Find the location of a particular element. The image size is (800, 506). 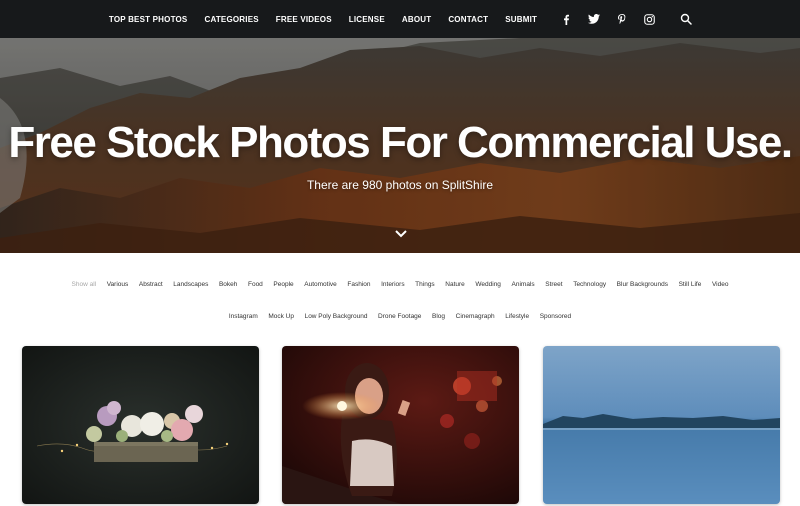

social-icons is located at coordinates (626, 19).